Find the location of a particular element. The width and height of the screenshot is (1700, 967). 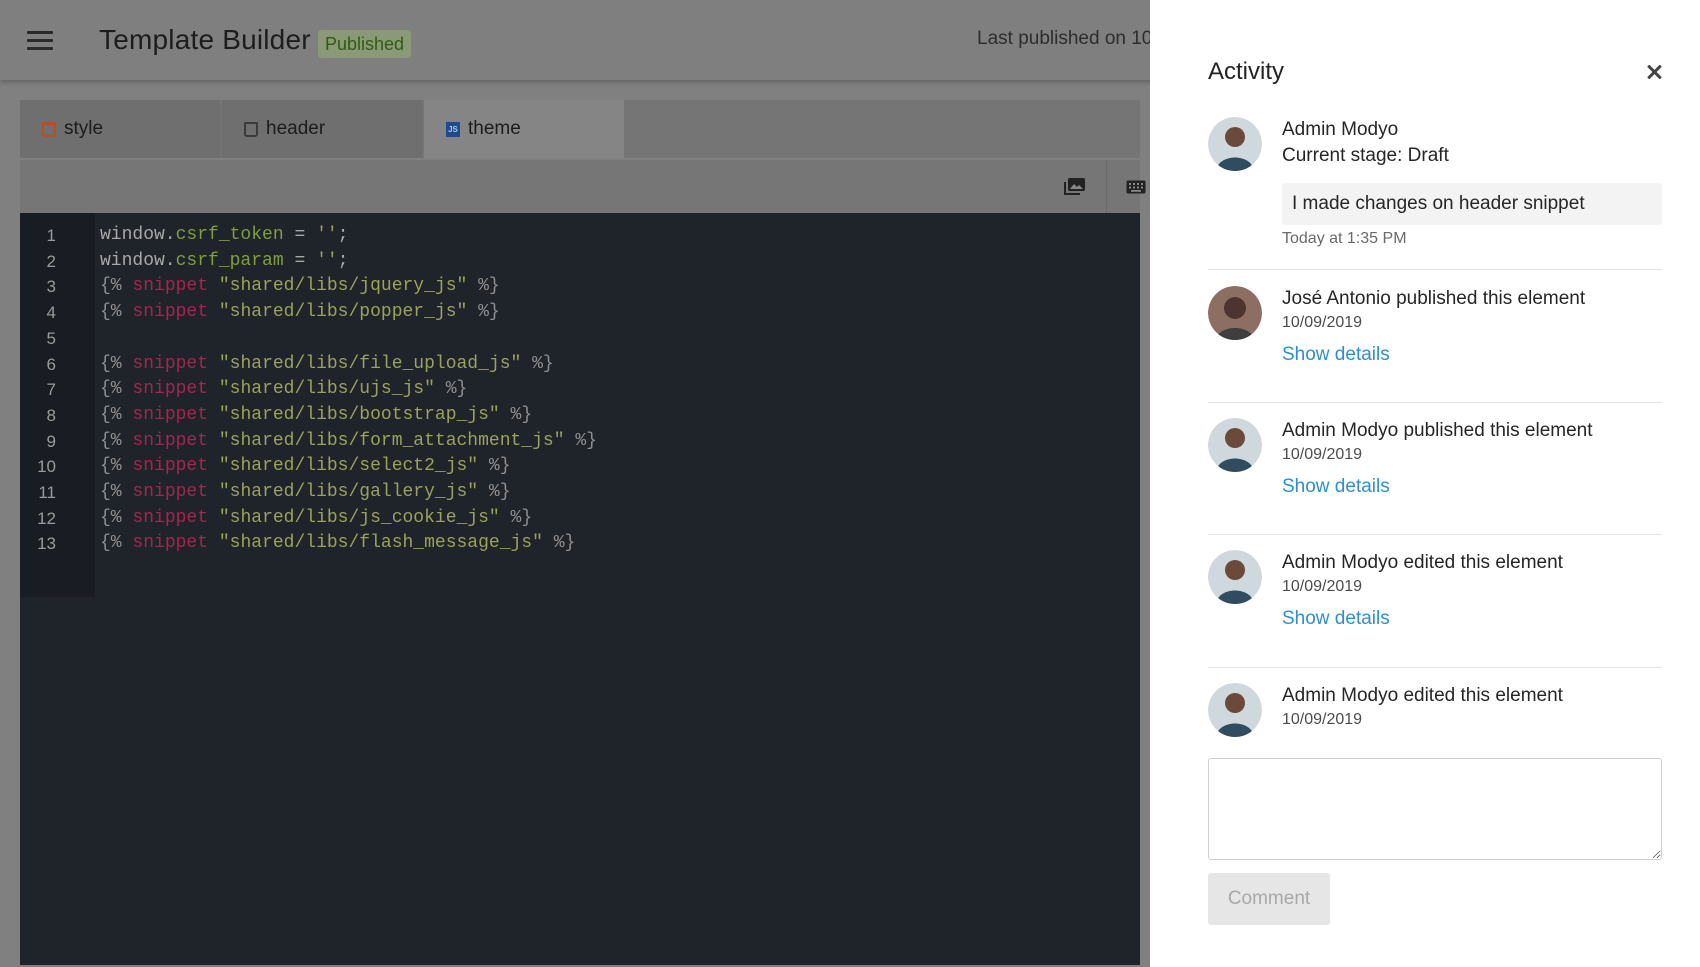

line-number: 10 is located at coordinates (46, 467).